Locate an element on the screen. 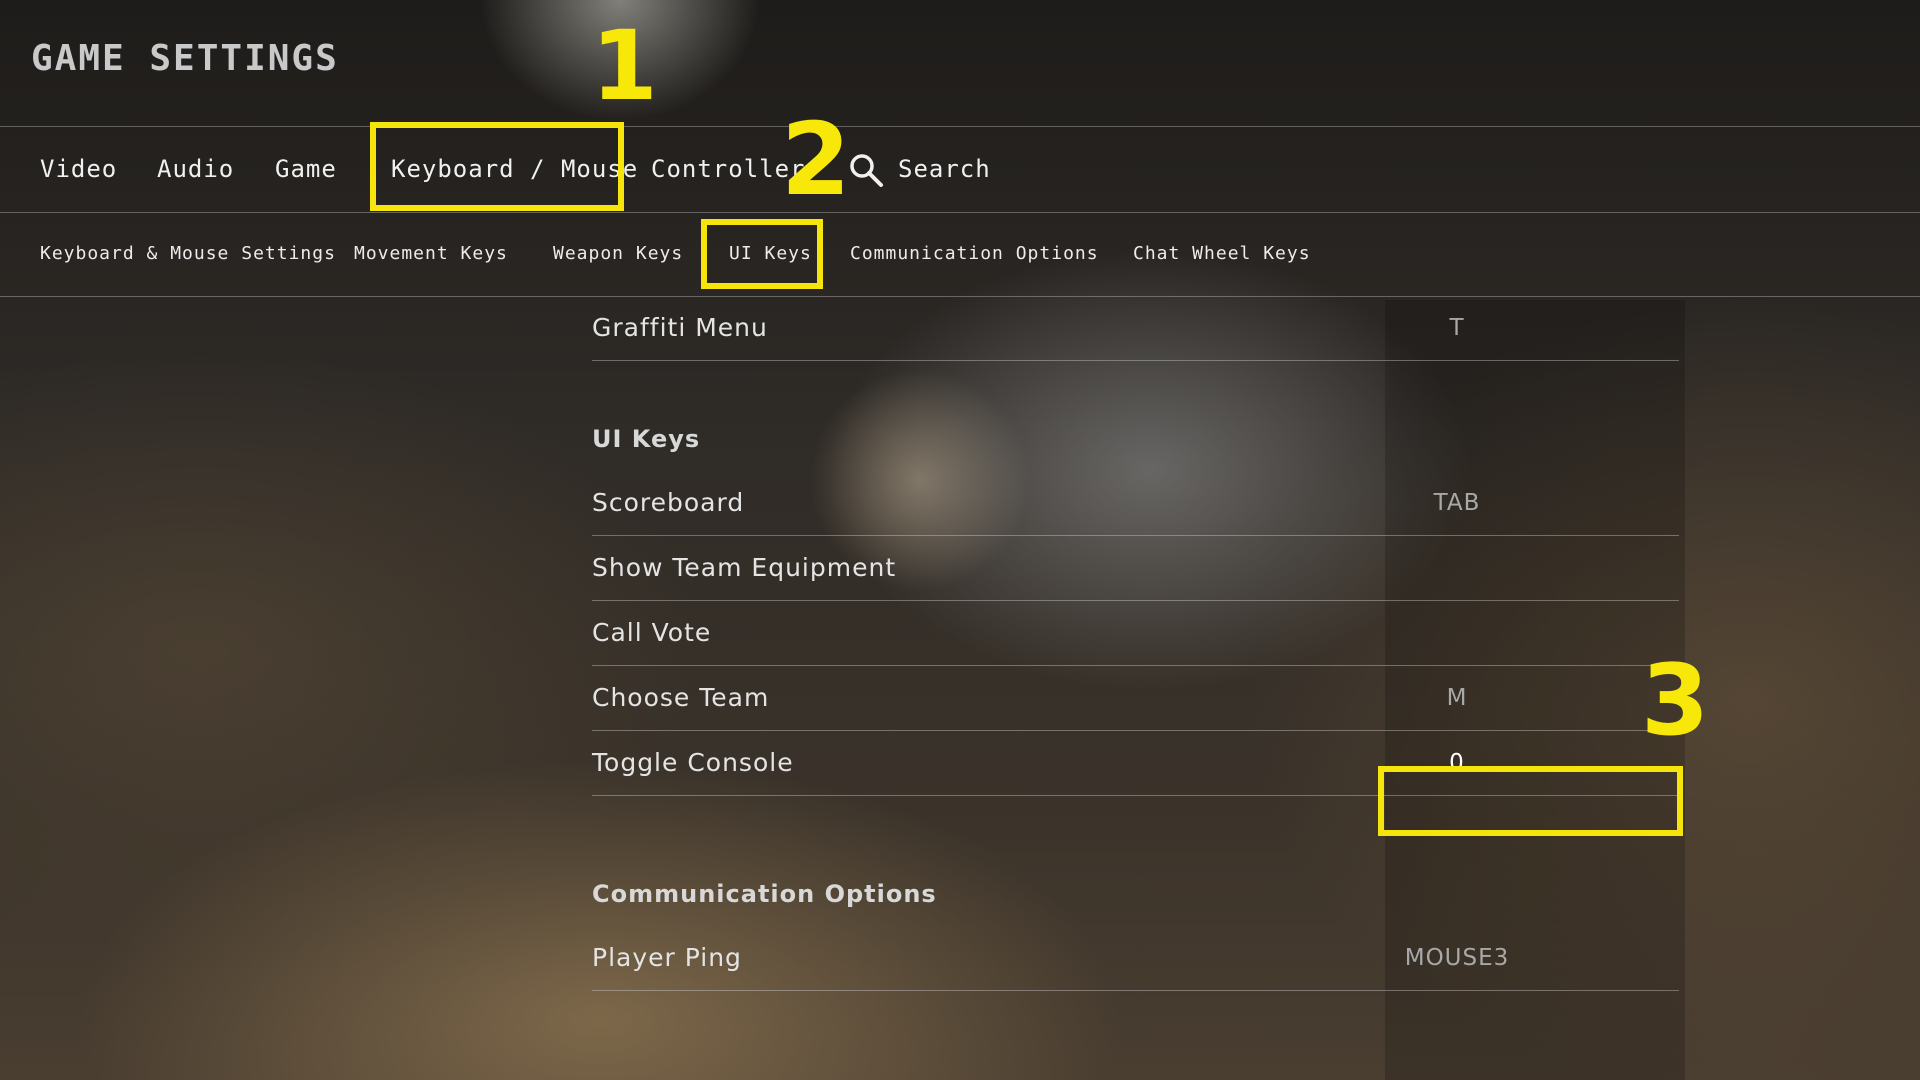  keybind-label: Show Team Equipment is located at coordinates (744, 567).